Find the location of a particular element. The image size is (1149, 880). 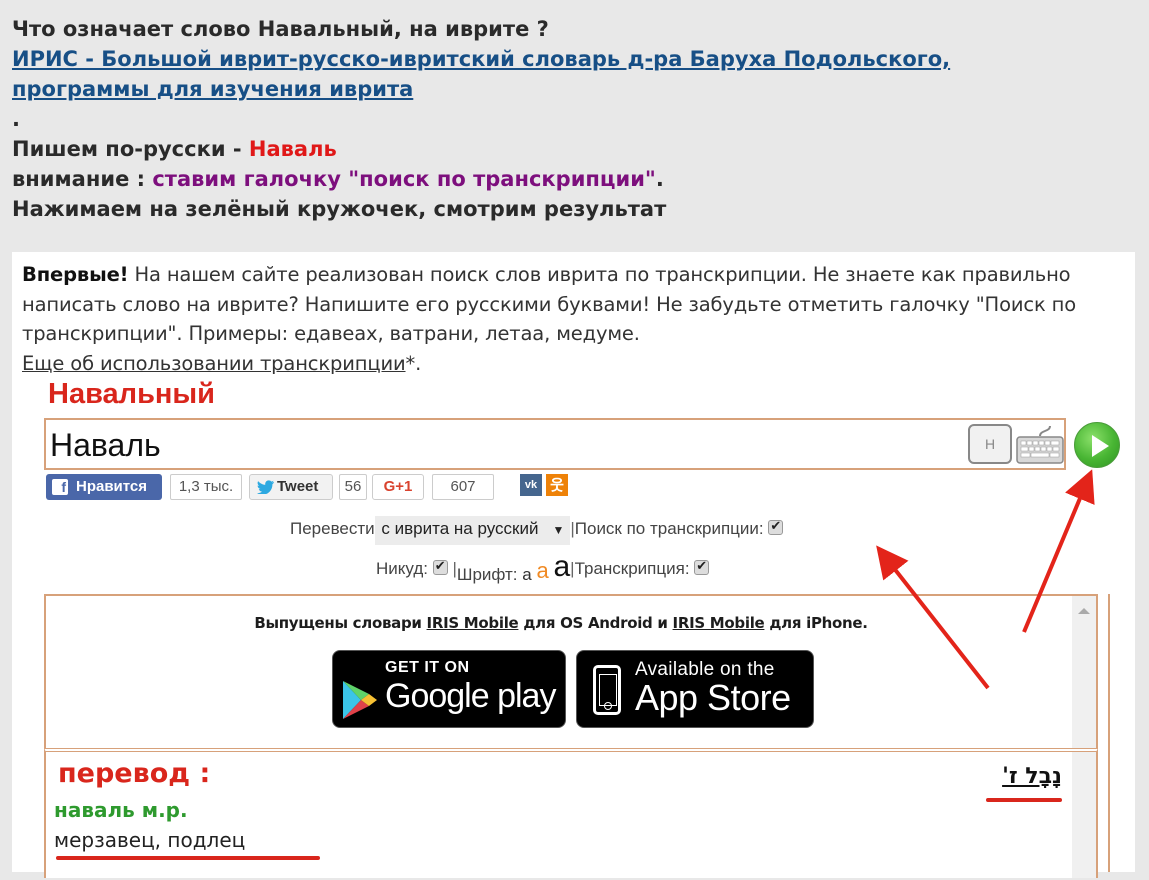

transcription-checkbox is located at coordinates (702, 566).